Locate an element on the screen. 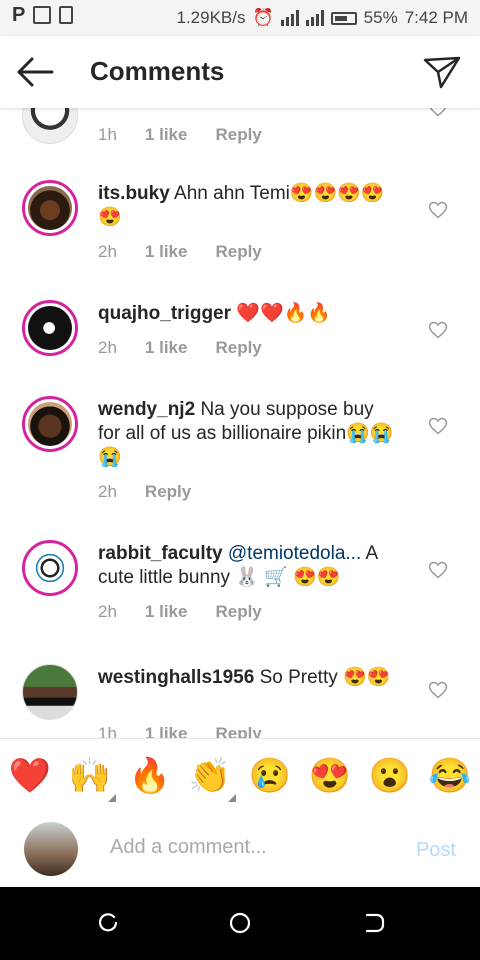 This screenshot has height=960, width=480. emoji-laughing-button: 😂 is located at coordinates (450, 776).